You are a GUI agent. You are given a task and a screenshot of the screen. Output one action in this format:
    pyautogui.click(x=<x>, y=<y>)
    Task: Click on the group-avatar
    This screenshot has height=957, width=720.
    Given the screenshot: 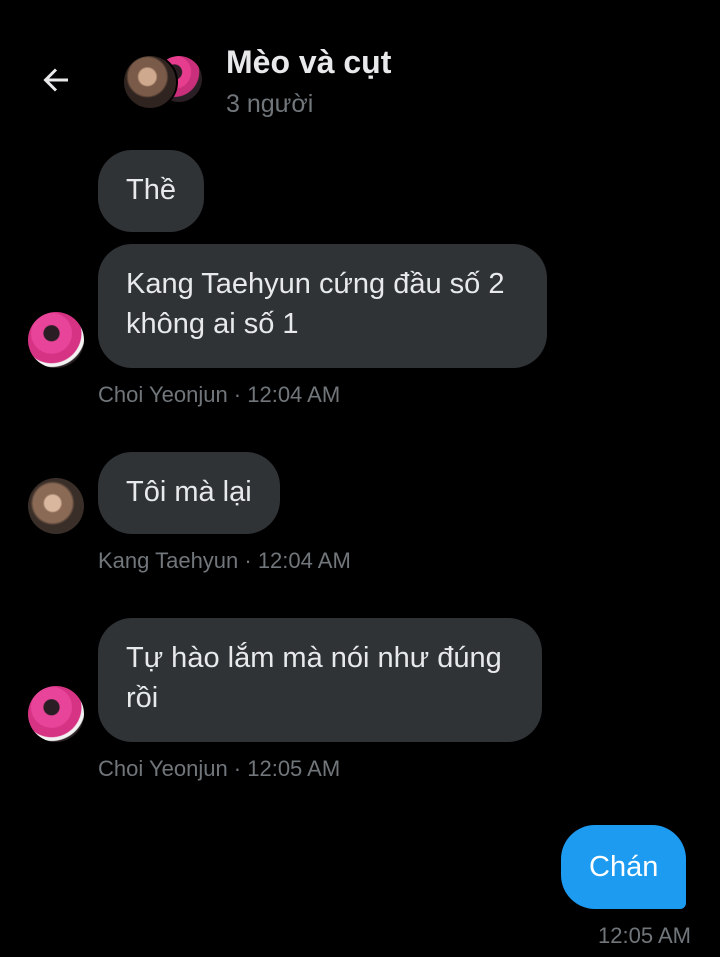 What is the action you would take?
    pyautogui.click(x=163, y=82)
    